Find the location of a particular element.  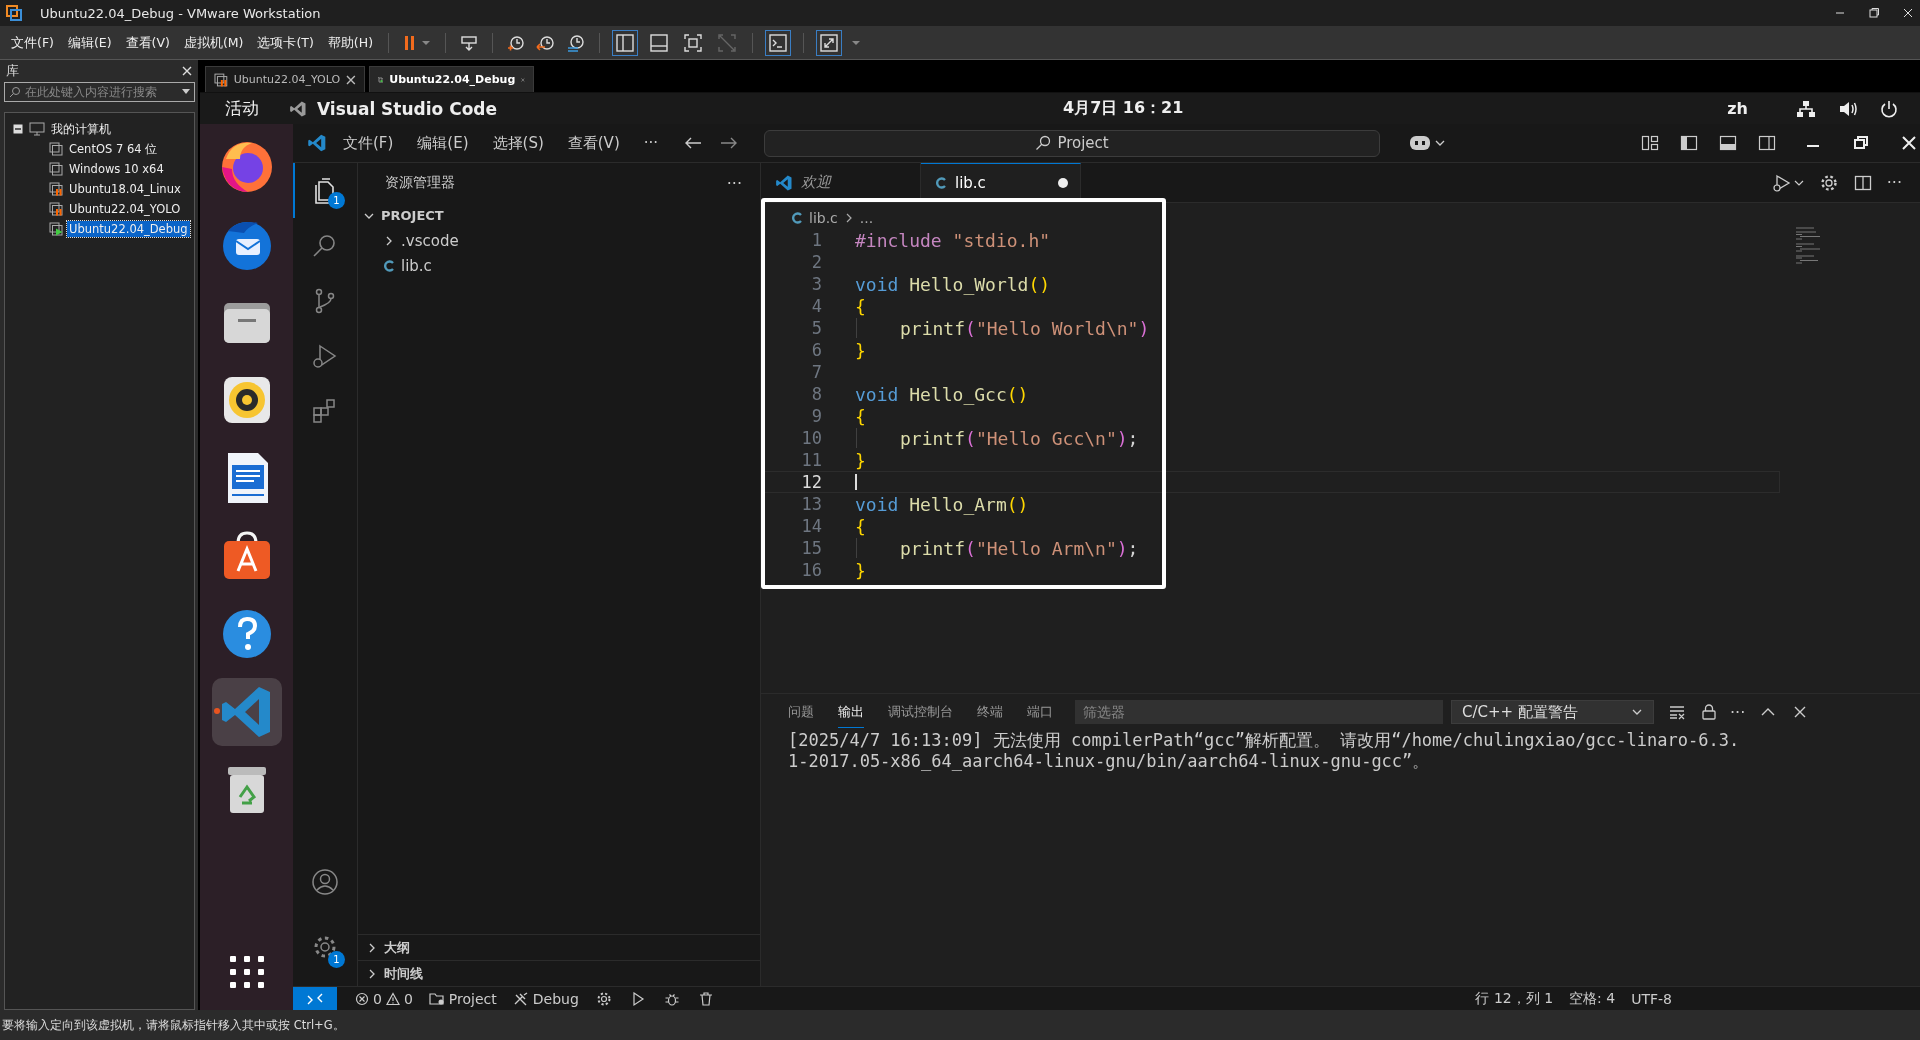

stretch-icon is located at coordinates (829, 43).